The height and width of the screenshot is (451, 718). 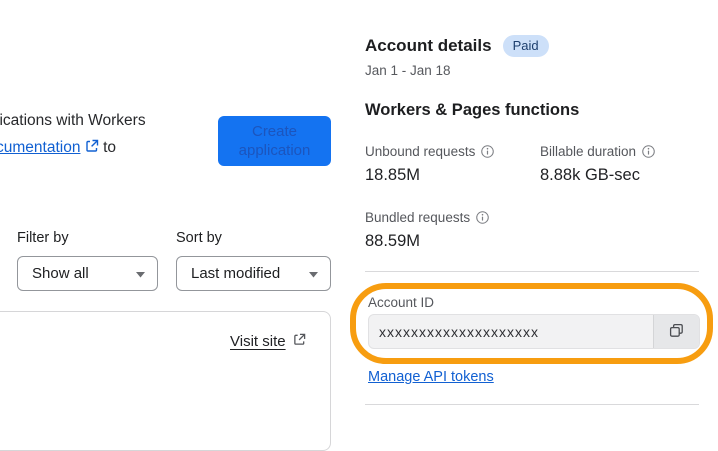 I want to click on metric-value-bundled: 88.59M, so click(x=393, y=241).